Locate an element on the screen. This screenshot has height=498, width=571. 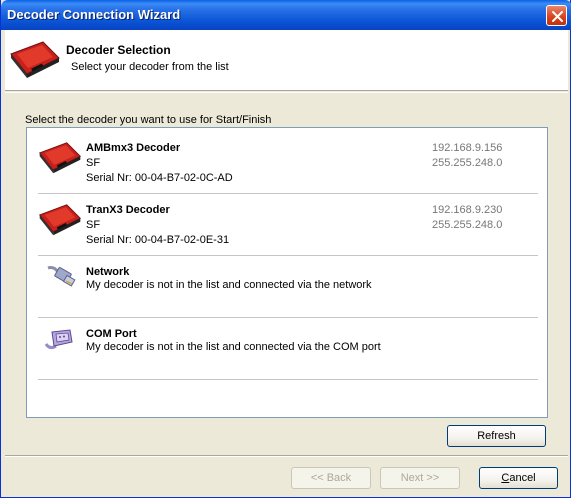
title-bar: Decoder Connection Wizard is located at coordinates (286, 15).